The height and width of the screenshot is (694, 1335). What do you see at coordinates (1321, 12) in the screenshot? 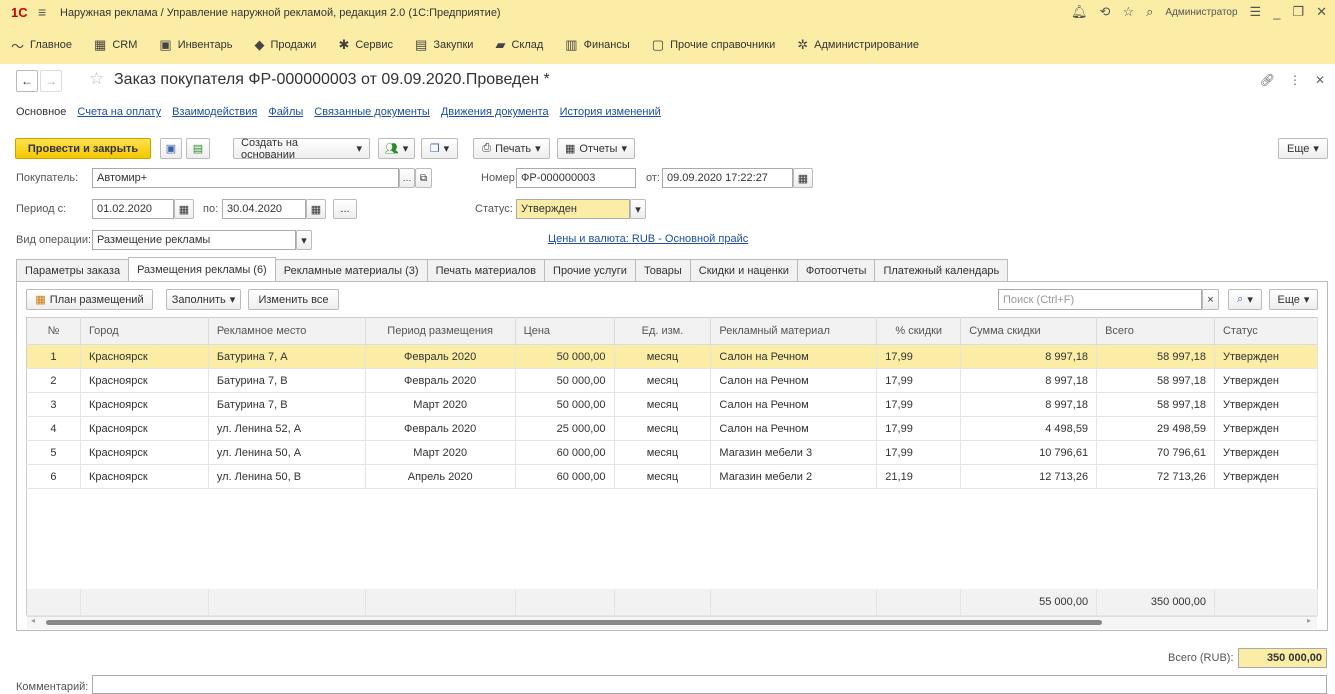
I see `close-icon: ✕` at bounding box center [1321, 12].